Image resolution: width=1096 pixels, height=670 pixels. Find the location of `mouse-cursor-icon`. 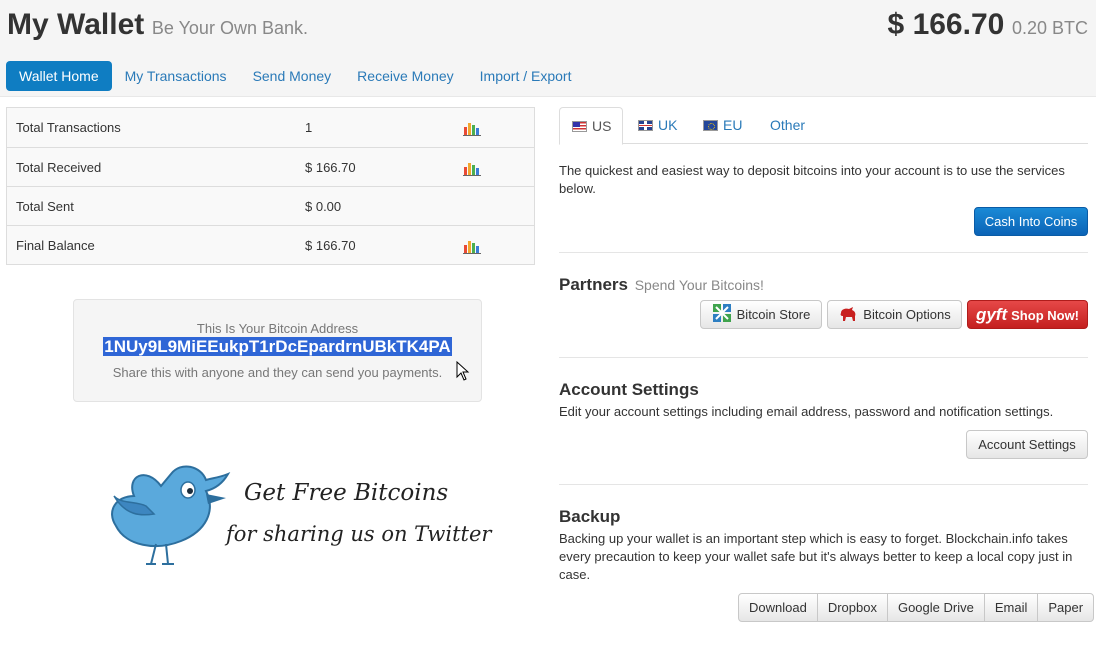

mouse-cursor-icon is located at coordinates (463, 371).